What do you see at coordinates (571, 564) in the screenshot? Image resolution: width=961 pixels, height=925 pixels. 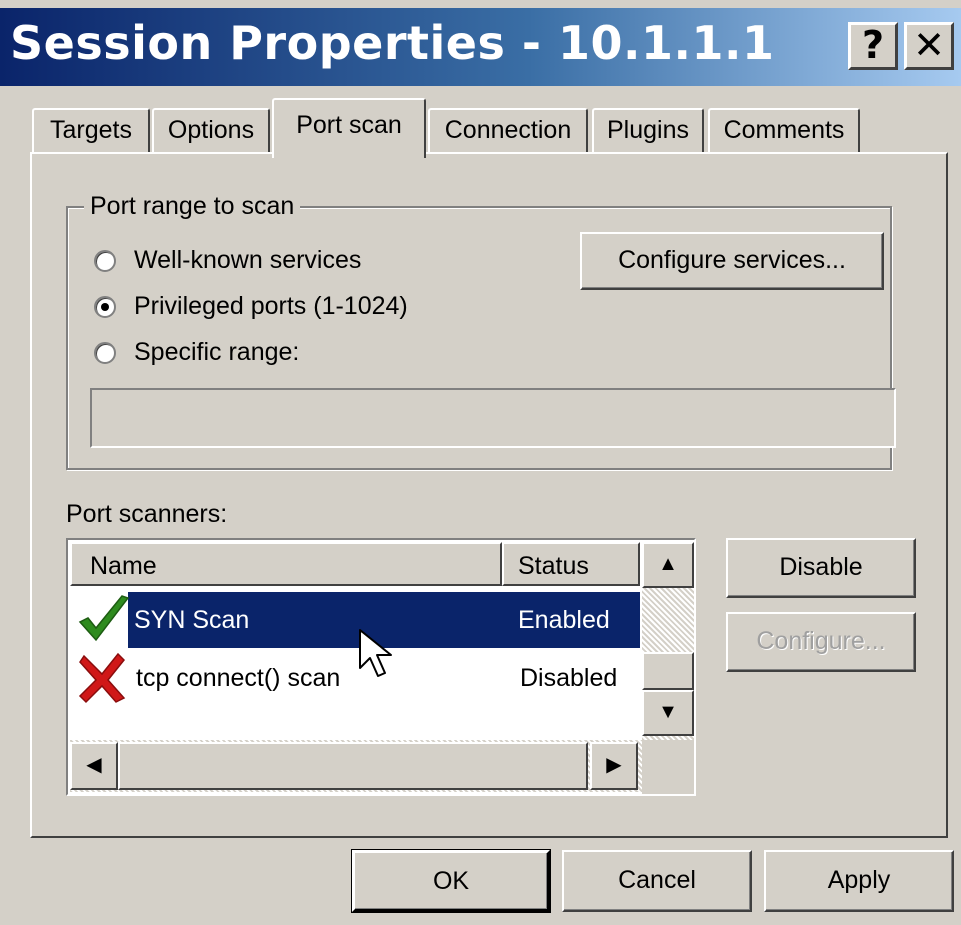 I see `column-header-status: Status` at bounding box center [571, 564].